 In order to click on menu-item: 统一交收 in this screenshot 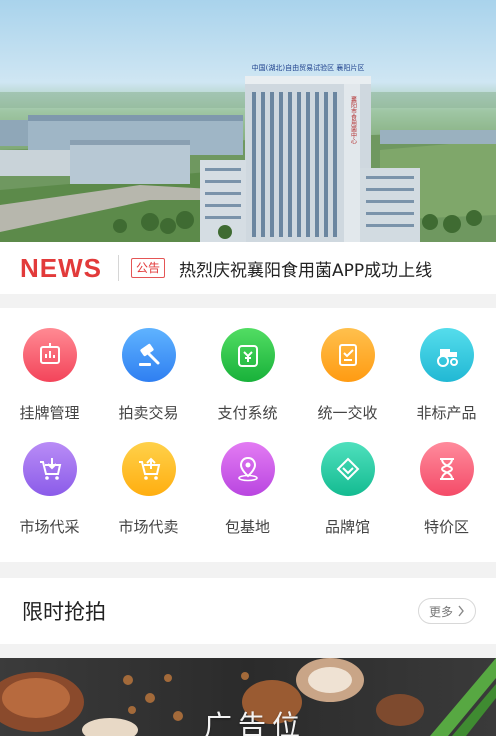, I will do `click(347, 375)`.